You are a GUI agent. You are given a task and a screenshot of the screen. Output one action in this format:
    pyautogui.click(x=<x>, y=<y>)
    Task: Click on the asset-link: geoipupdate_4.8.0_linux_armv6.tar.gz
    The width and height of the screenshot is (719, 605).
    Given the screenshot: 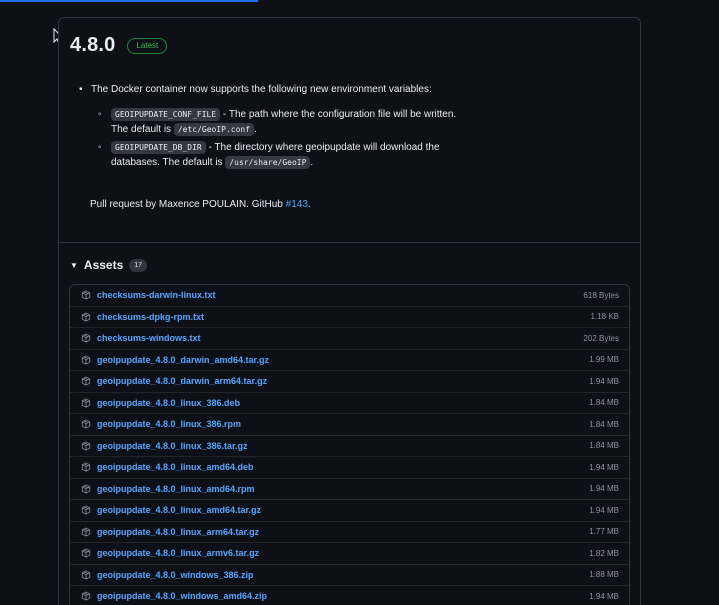 What is the action you would take?
    pyautogui.click(x=178, y=553)
    